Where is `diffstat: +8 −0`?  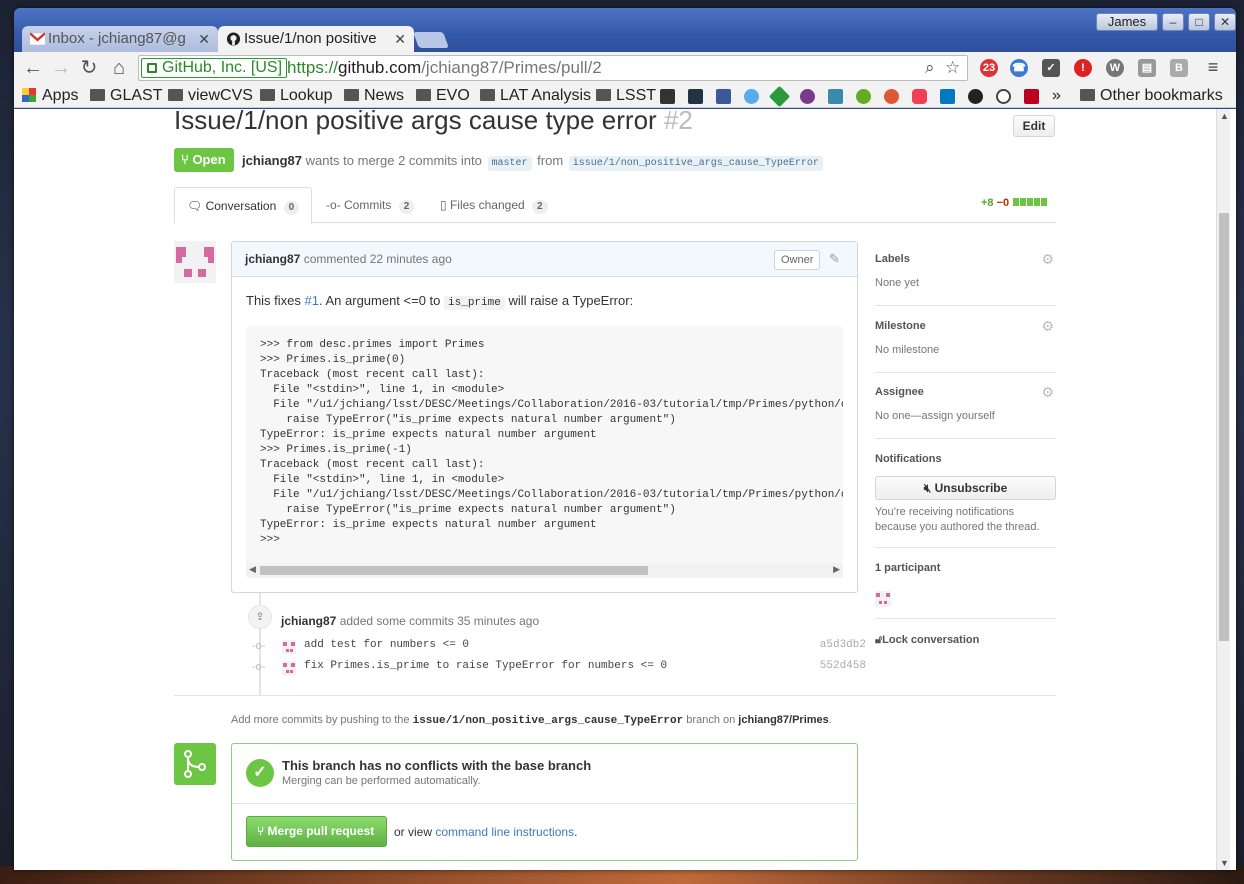 diffstat: +8 −0 is located at coordinates (1014, 203).